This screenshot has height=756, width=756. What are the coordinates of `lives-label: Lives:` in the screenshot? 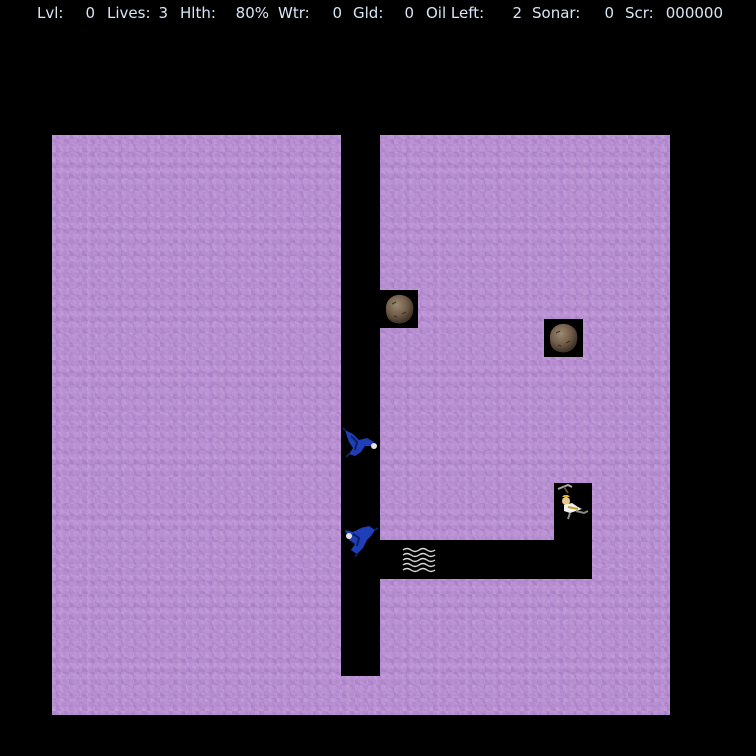 It's located at (129, 13).